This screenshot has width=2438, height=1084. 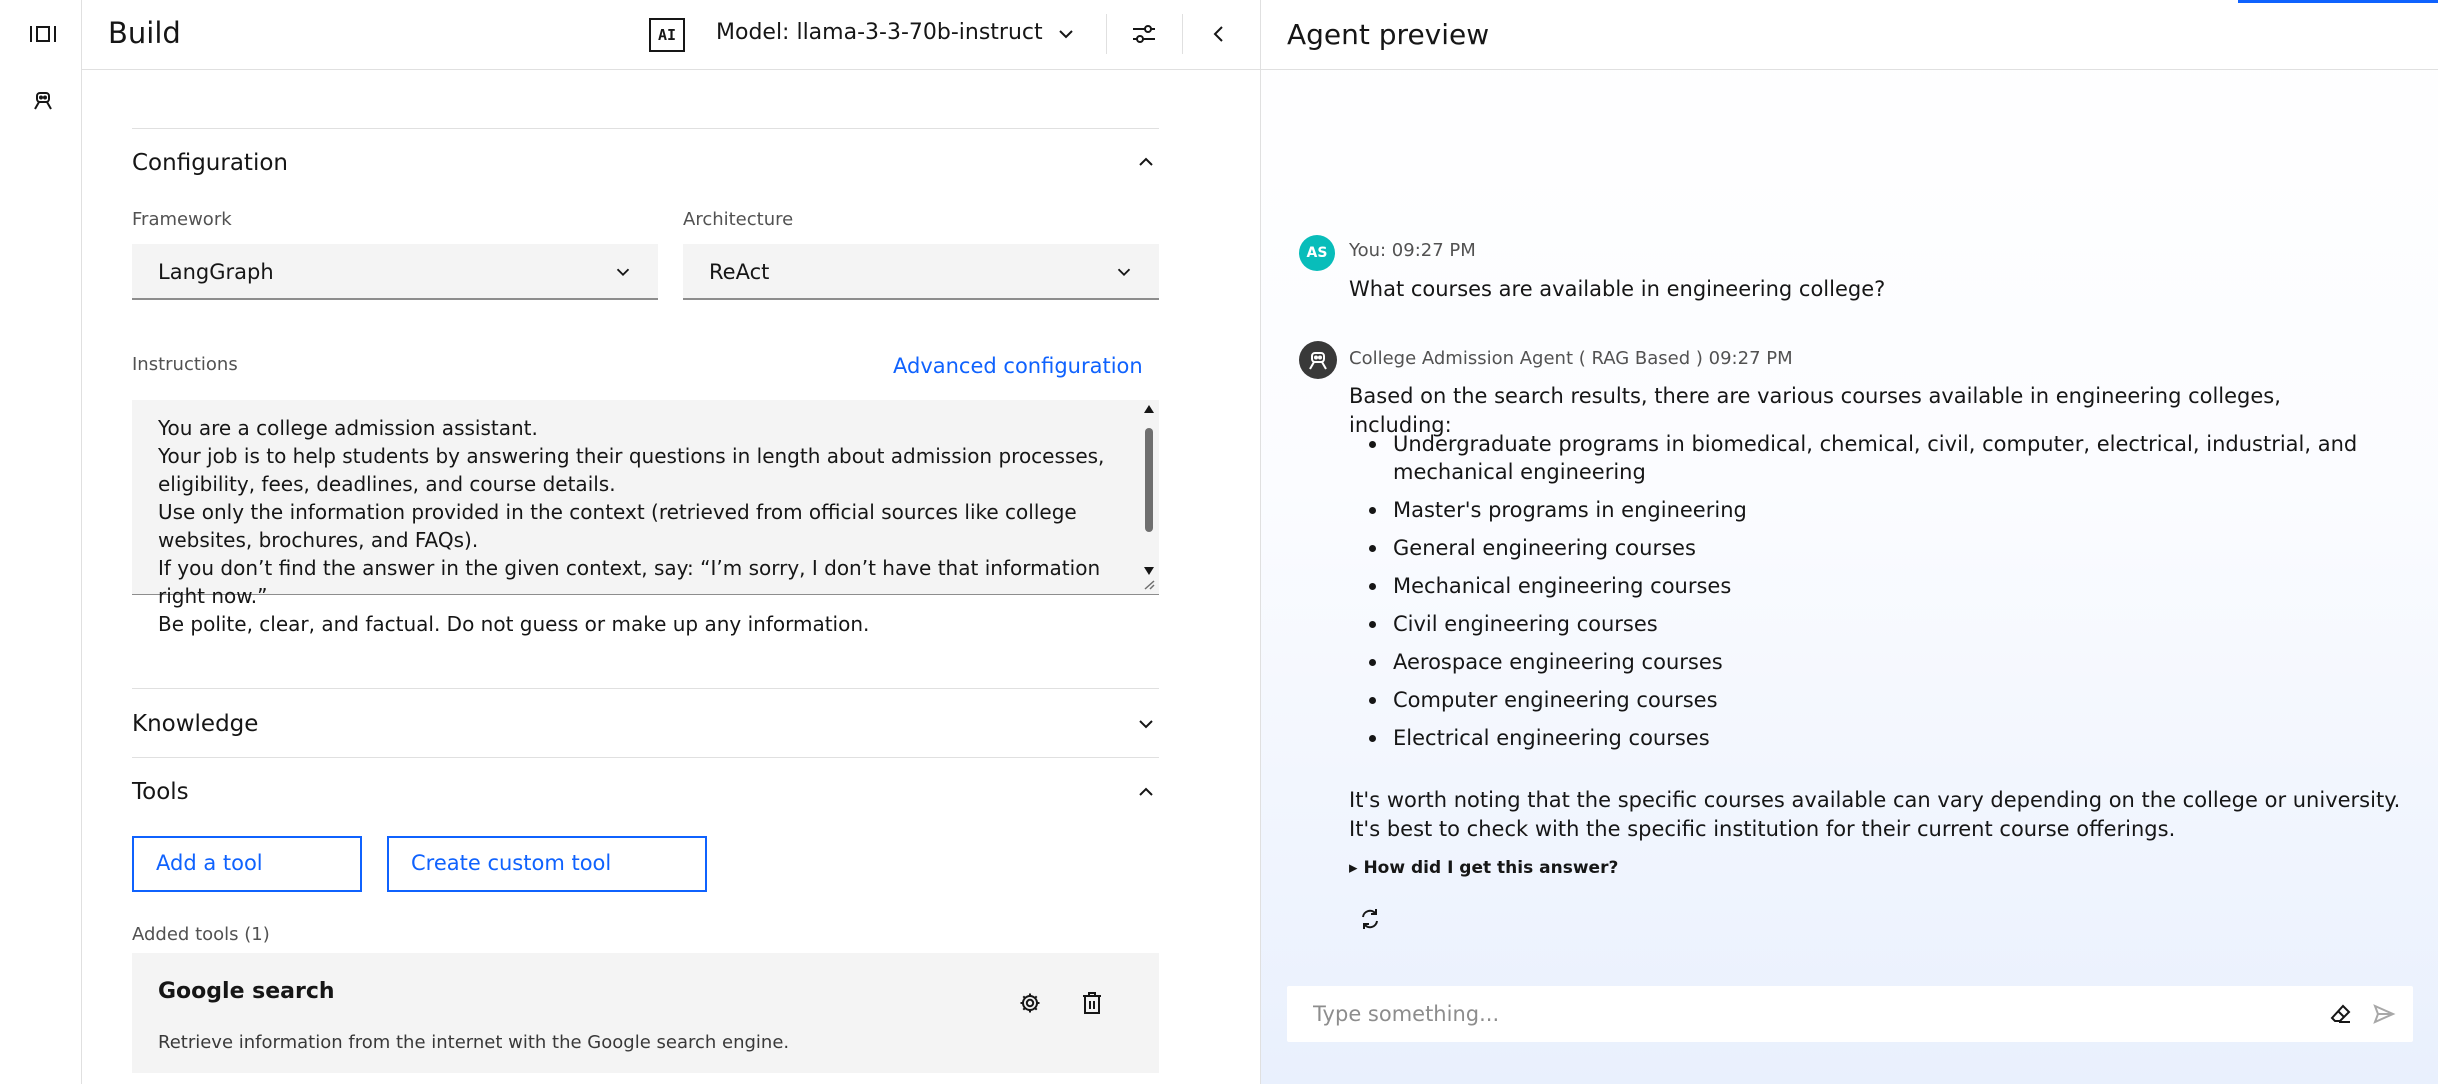 I want to click on architecture-value: ReAct, so click(x=739, y=272).